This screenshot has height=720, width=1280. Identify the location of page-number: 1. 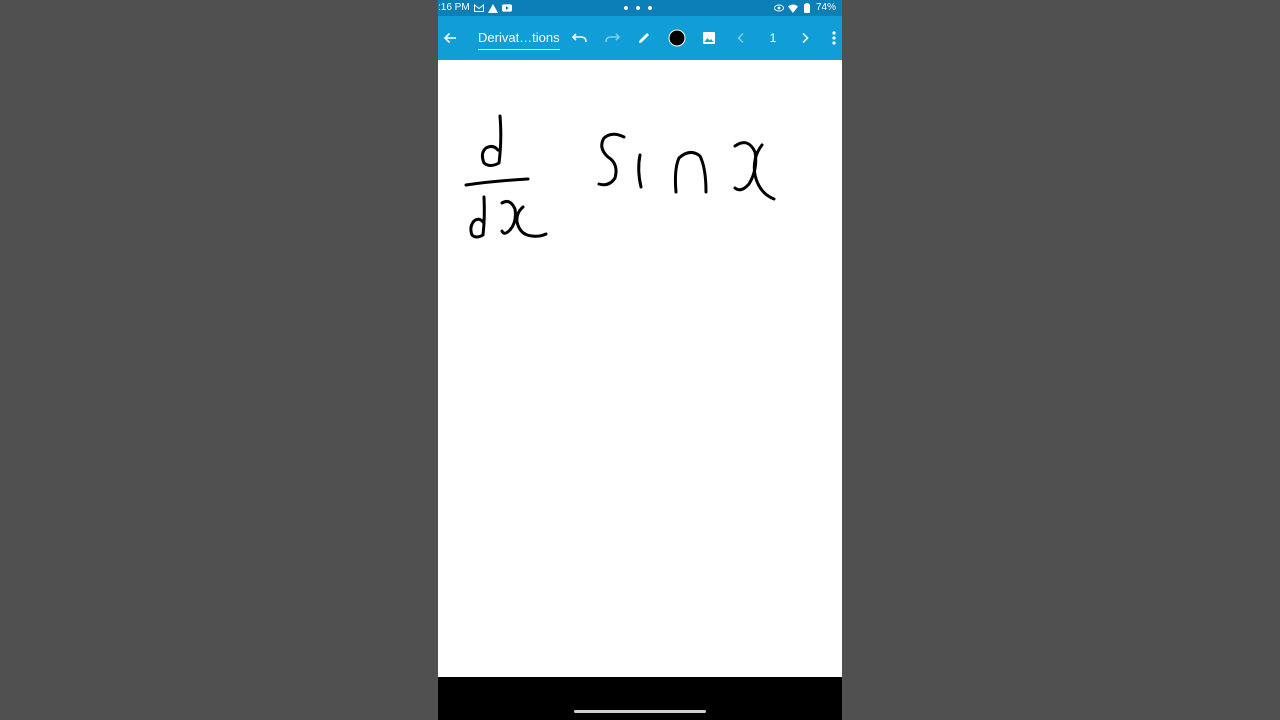
(773, 38).